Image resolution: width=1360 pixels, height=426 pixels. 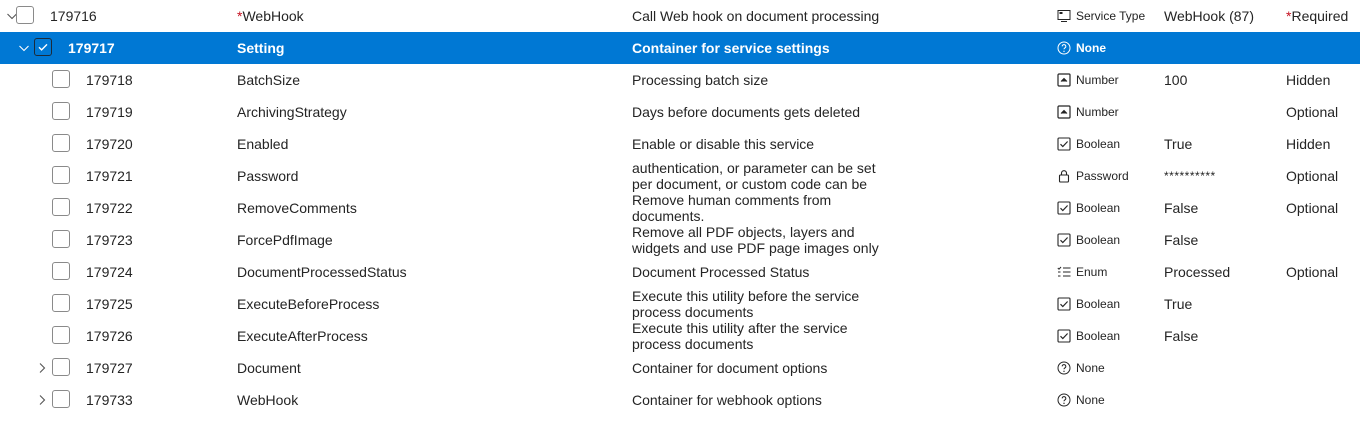 I want to click on row-type: Number, so click(x=1088, y=112).